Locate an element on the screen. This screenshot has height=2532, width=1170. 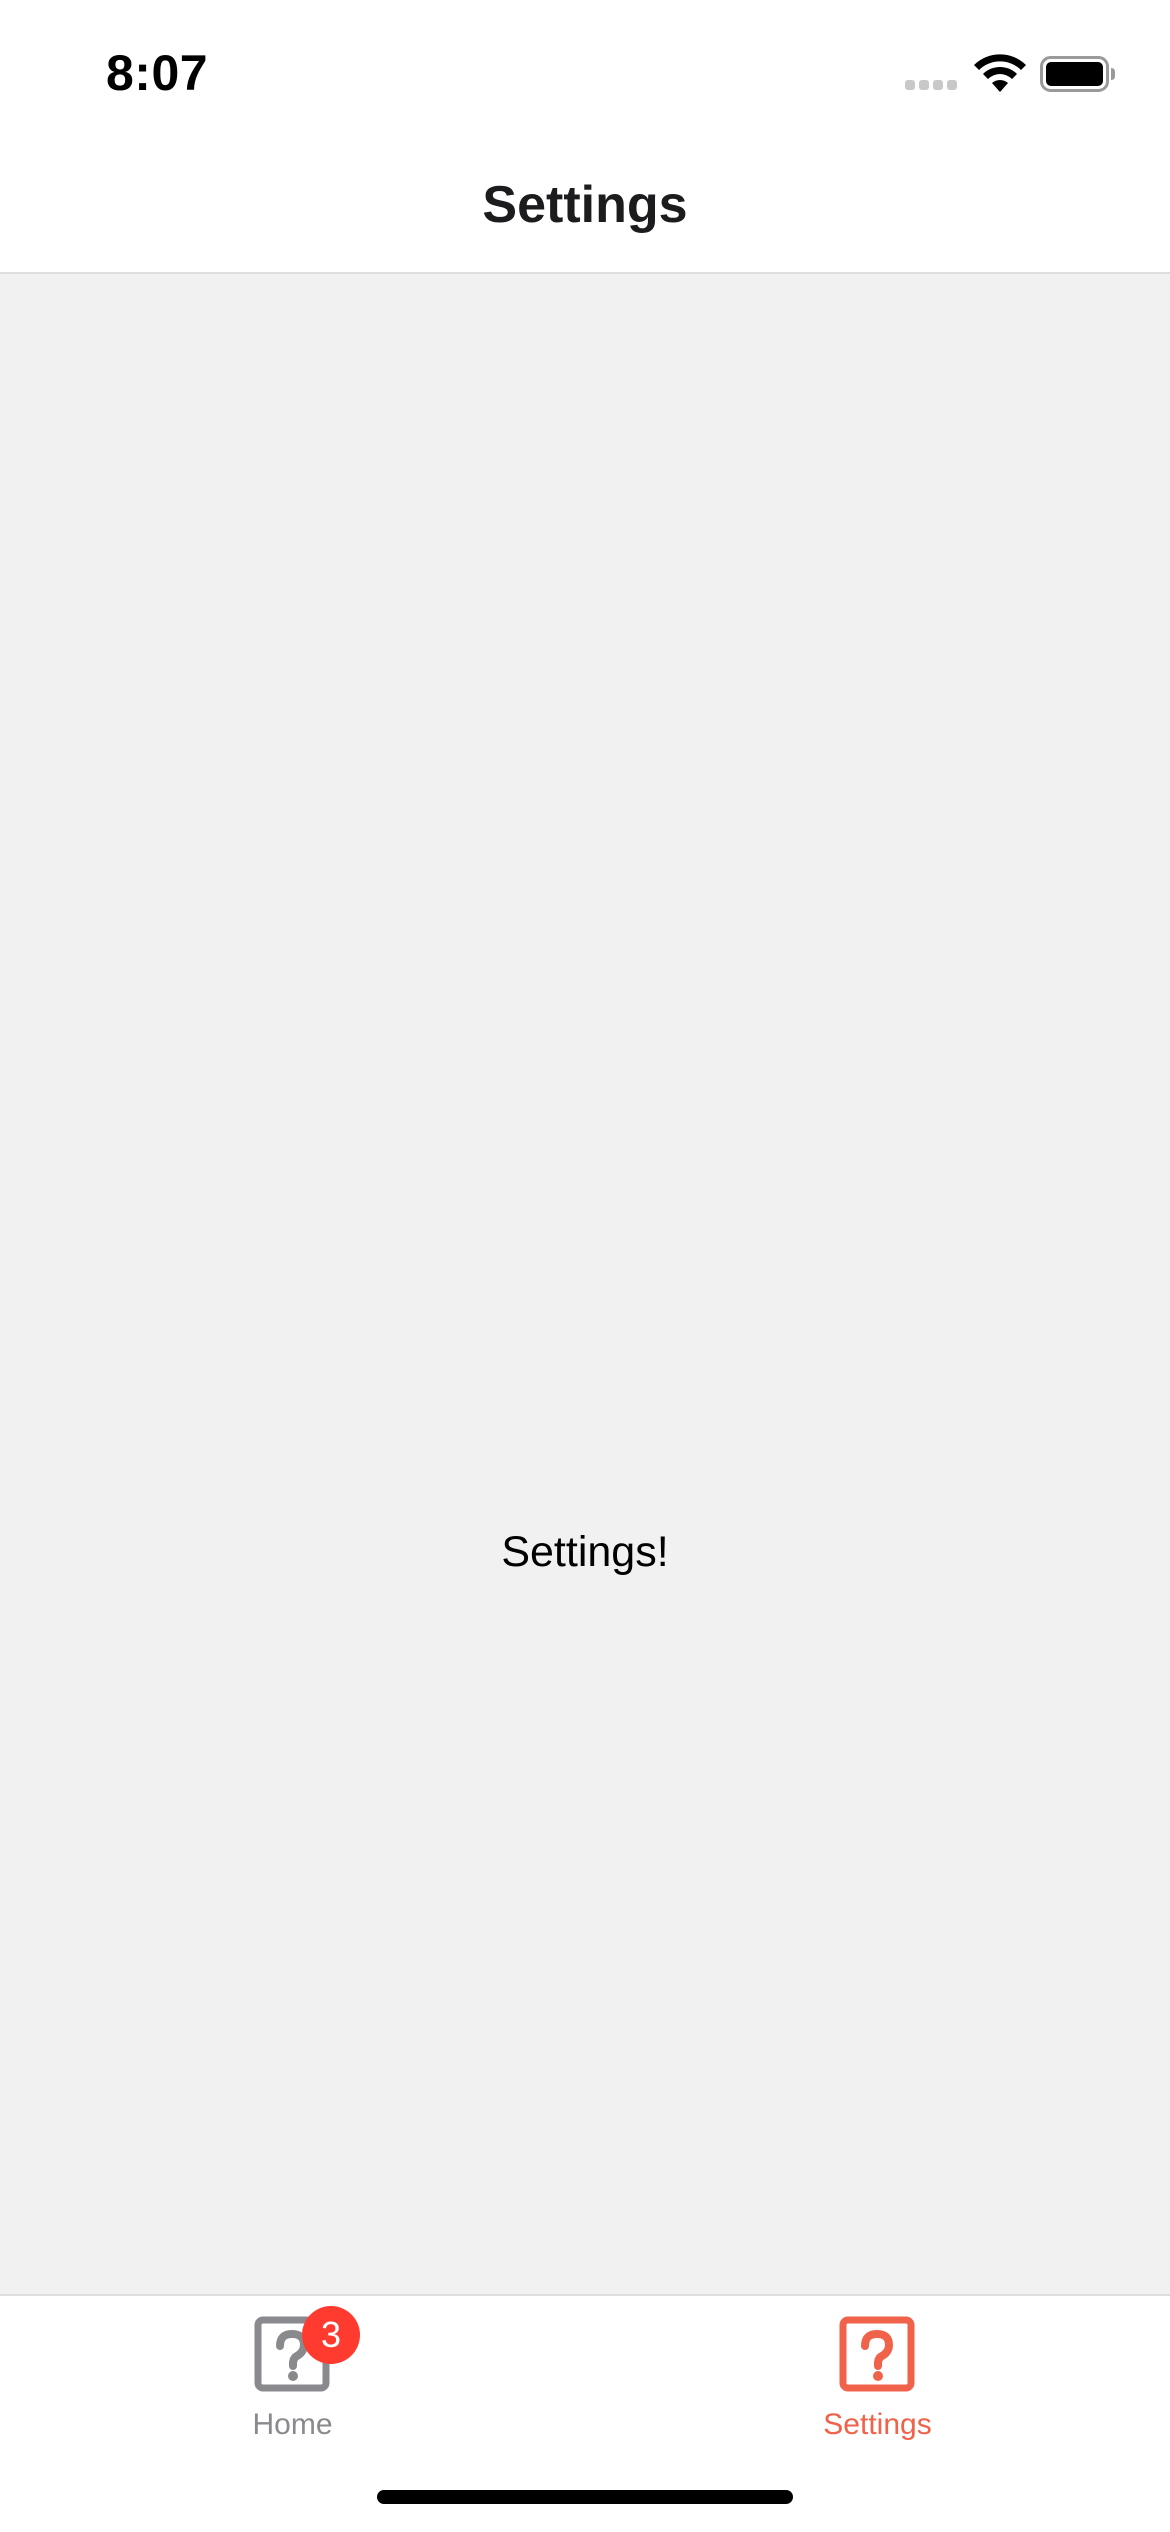
nav-header: Settings is located at coordinates (585, 207).